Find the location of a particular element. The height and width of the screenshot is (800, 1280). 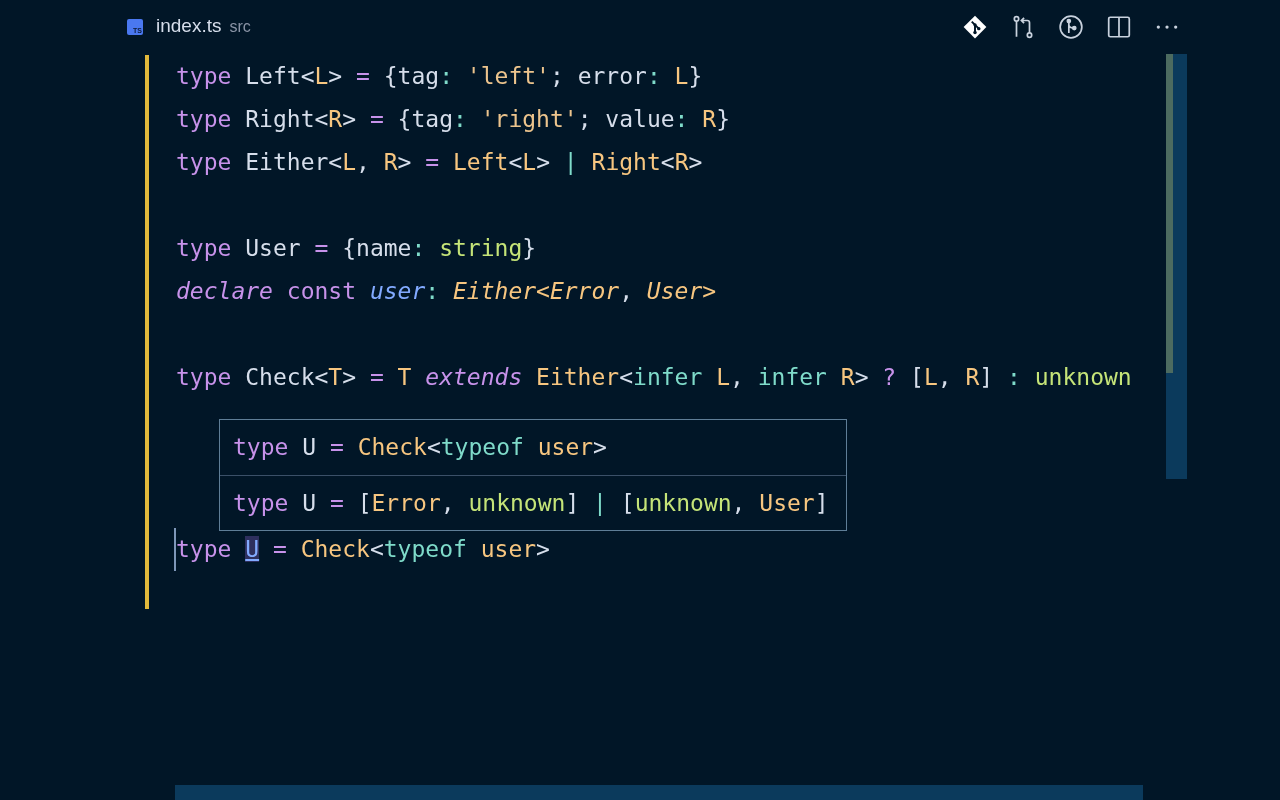

code-line: type User = {name: string} is located at coordinates (357, 248).